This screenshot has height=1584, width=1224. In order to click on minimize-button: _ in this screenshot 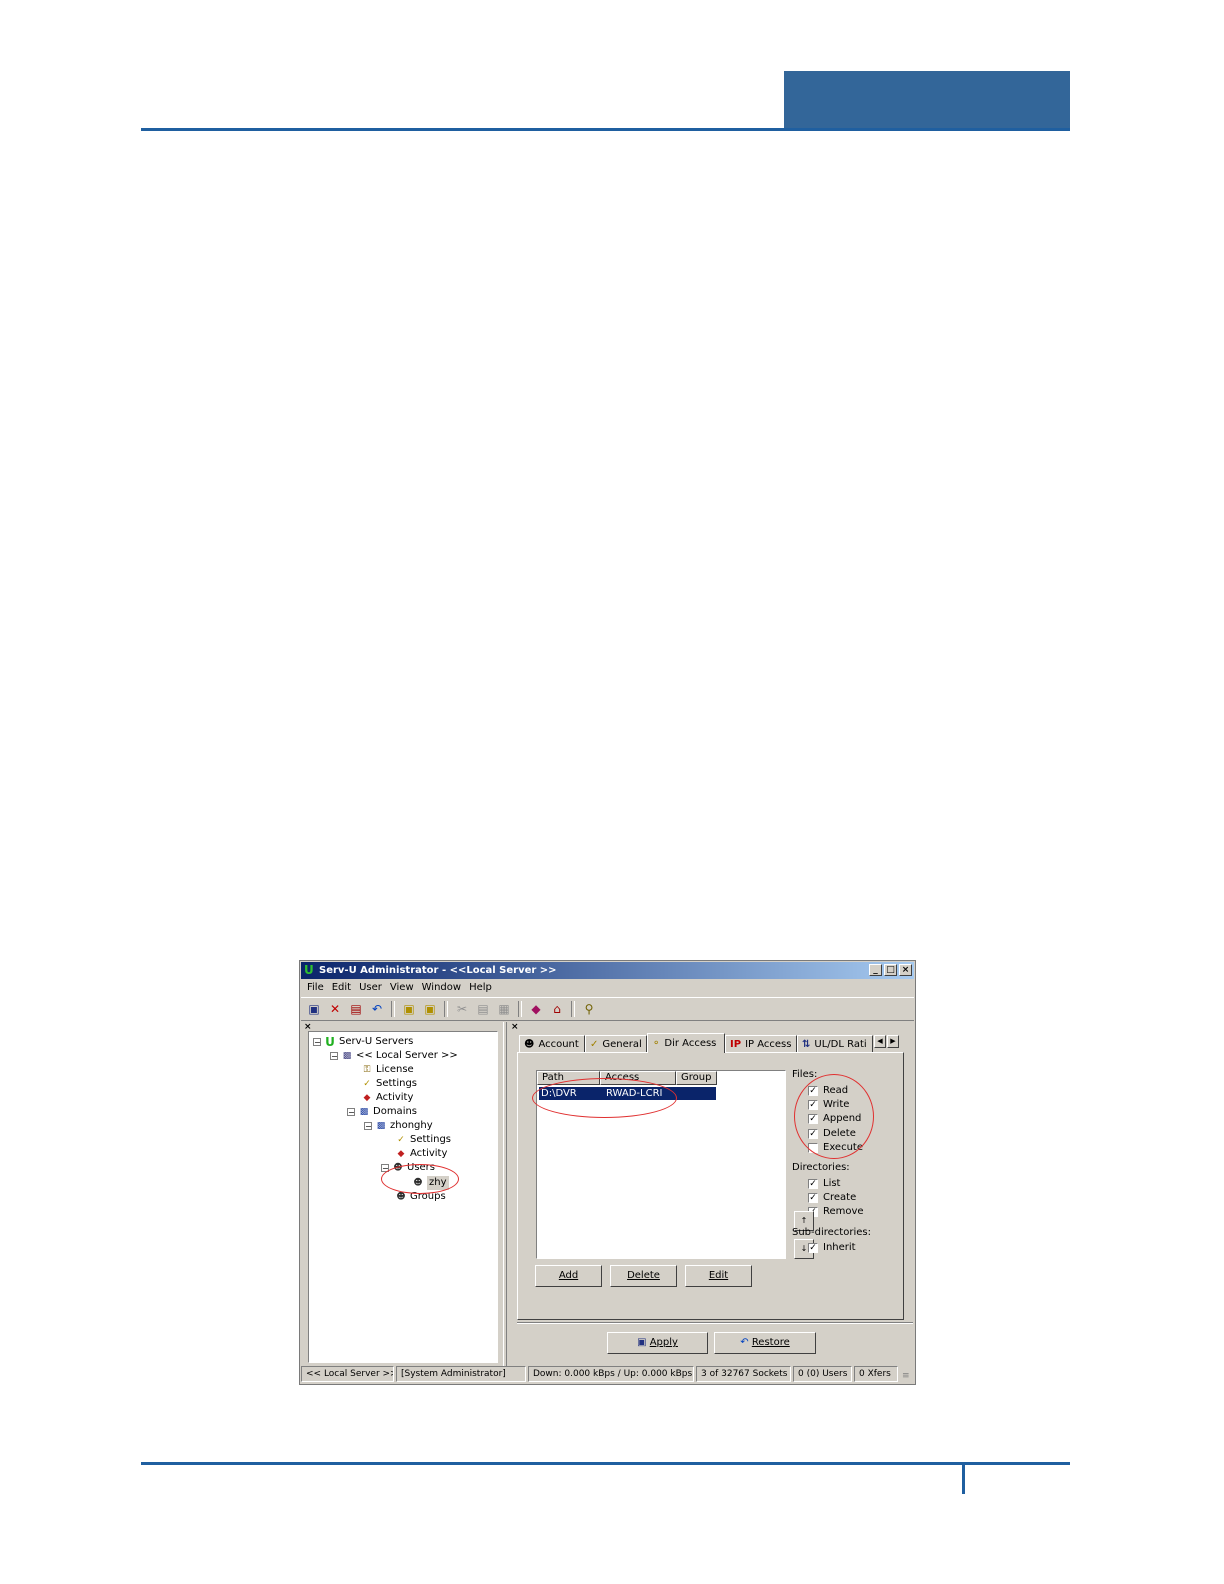, I will do `click(875, 970)`.